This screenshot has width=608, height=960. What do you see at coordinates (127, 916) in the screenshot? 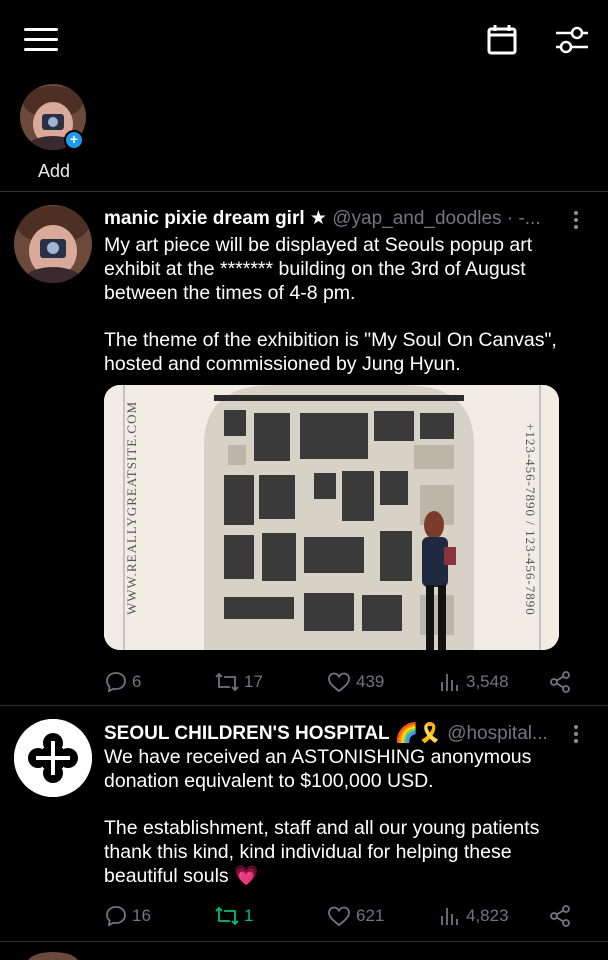
I see `reply-button: 16` at bounding box center [127, 916].